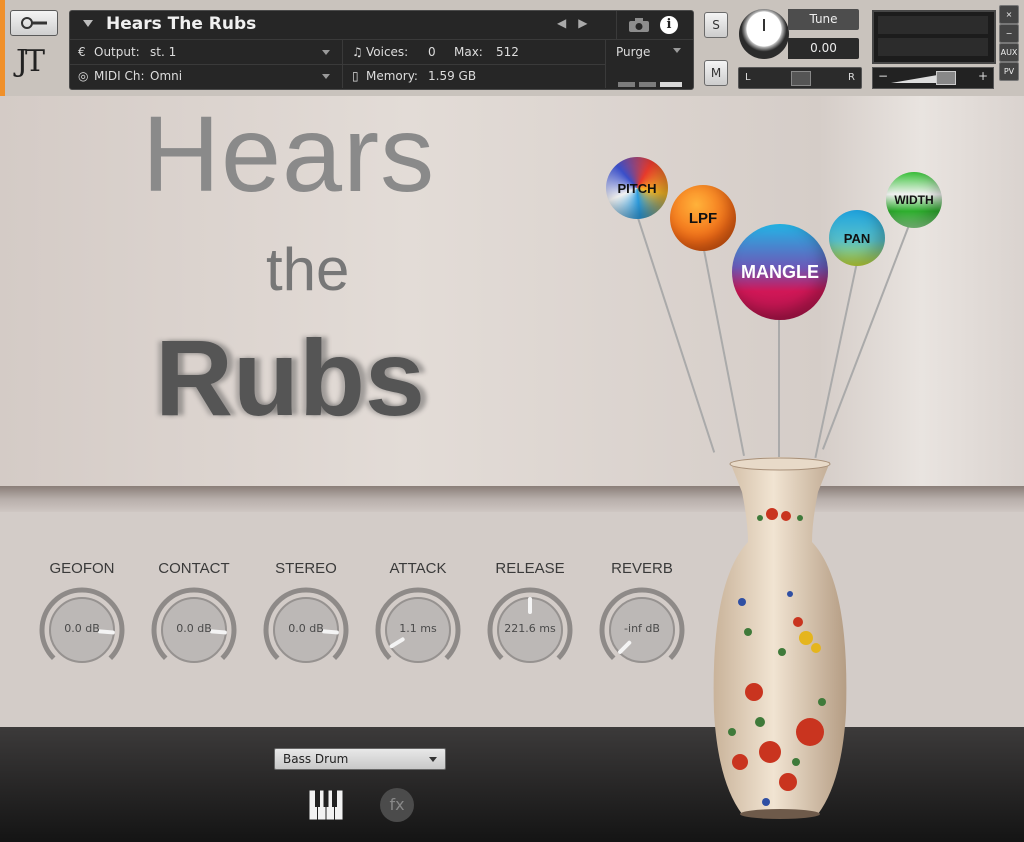 The height and width of the screenshot is (842, 1024). I want to click on width-balloon: WIDTH, so click(914, 200).